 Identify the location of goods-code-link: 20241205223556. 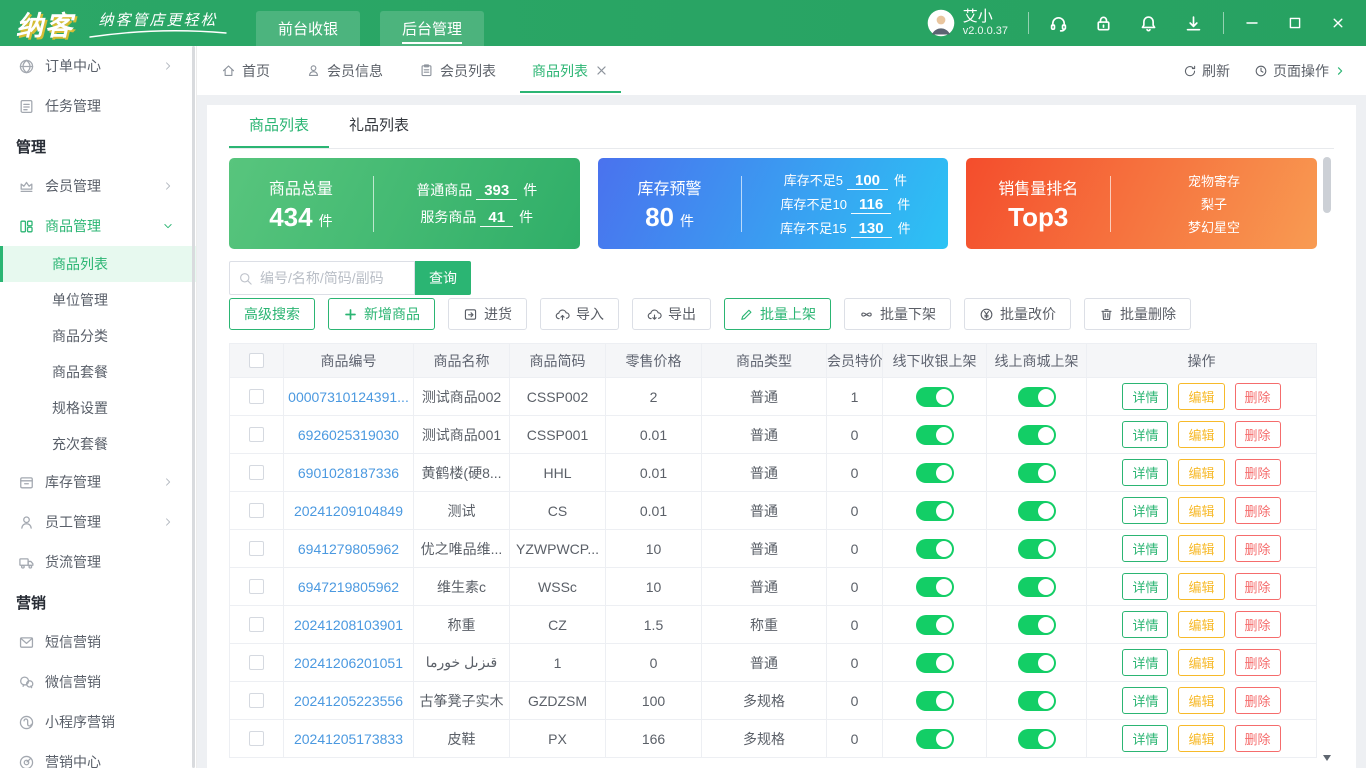
(348, 701).